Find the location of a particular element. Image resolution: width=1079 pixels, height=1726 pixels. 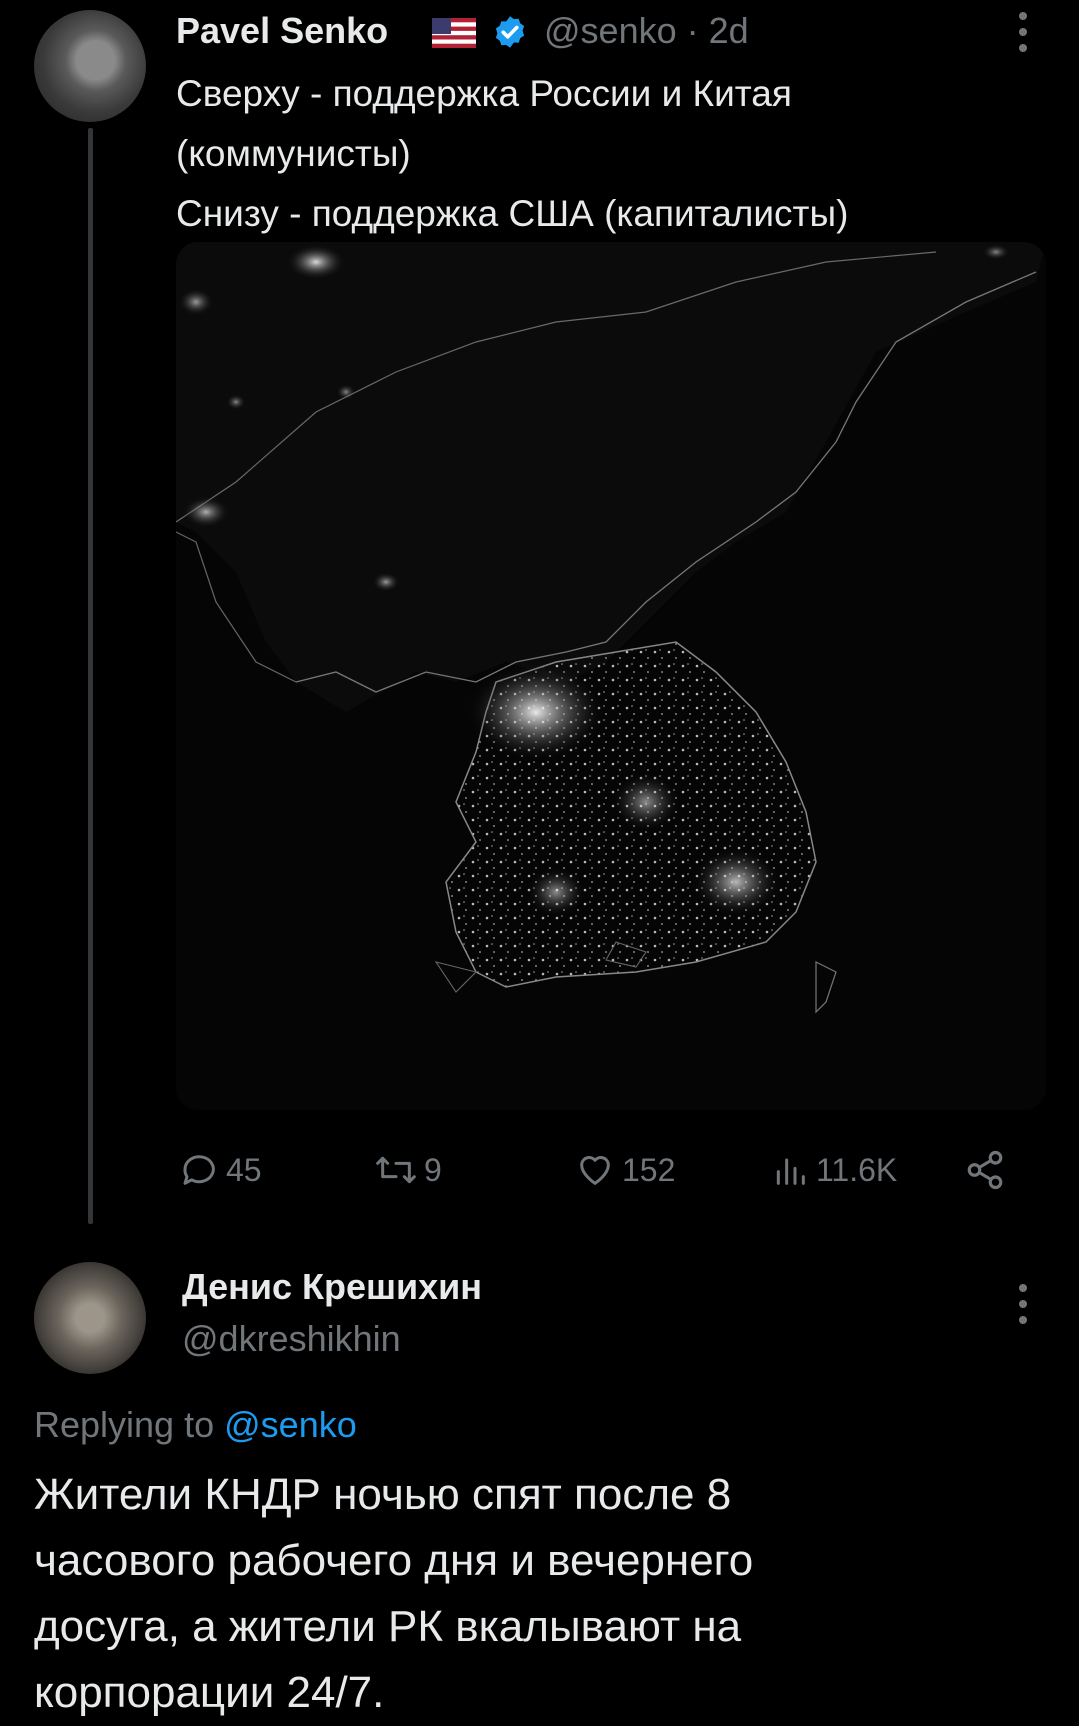

share-icon is located at coordinates (985, 1170).